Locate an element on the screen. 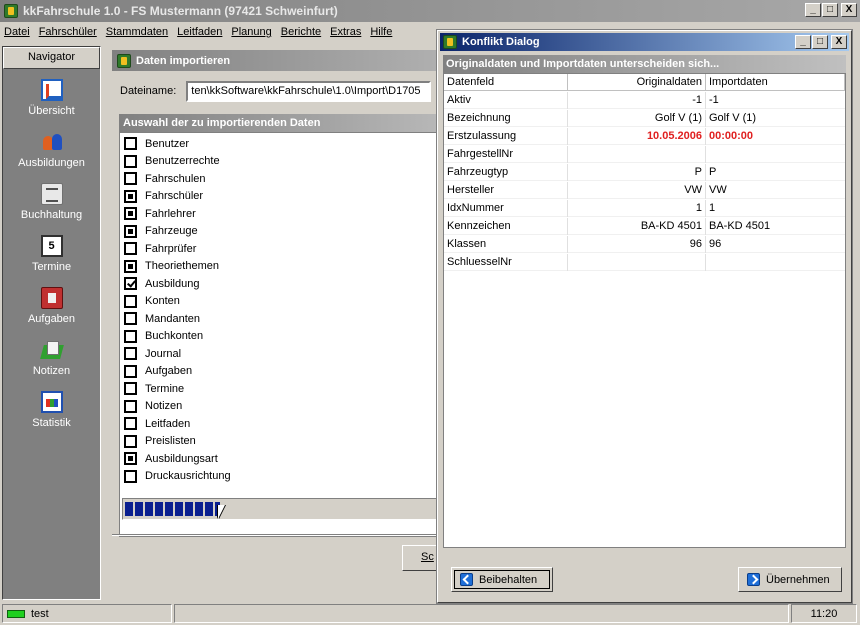 Image resolution: width=860 pixels, height=625 pixels. cell-original: 1 is located at coordinates (637, 208).